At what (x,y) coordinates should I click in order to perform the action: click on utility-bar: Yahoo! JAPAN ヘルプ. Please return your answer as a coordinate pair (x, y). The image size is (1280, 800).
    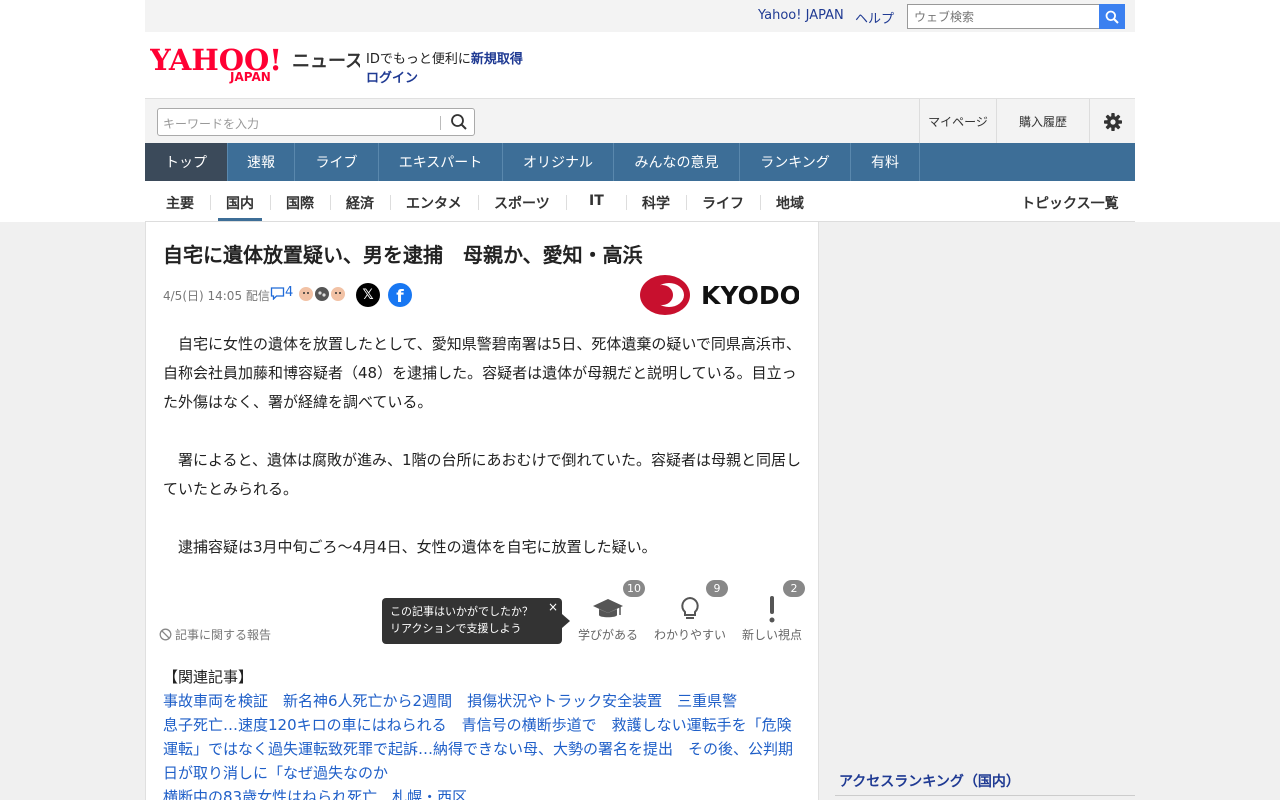
    Looking at the image, I should click on (640, 16).